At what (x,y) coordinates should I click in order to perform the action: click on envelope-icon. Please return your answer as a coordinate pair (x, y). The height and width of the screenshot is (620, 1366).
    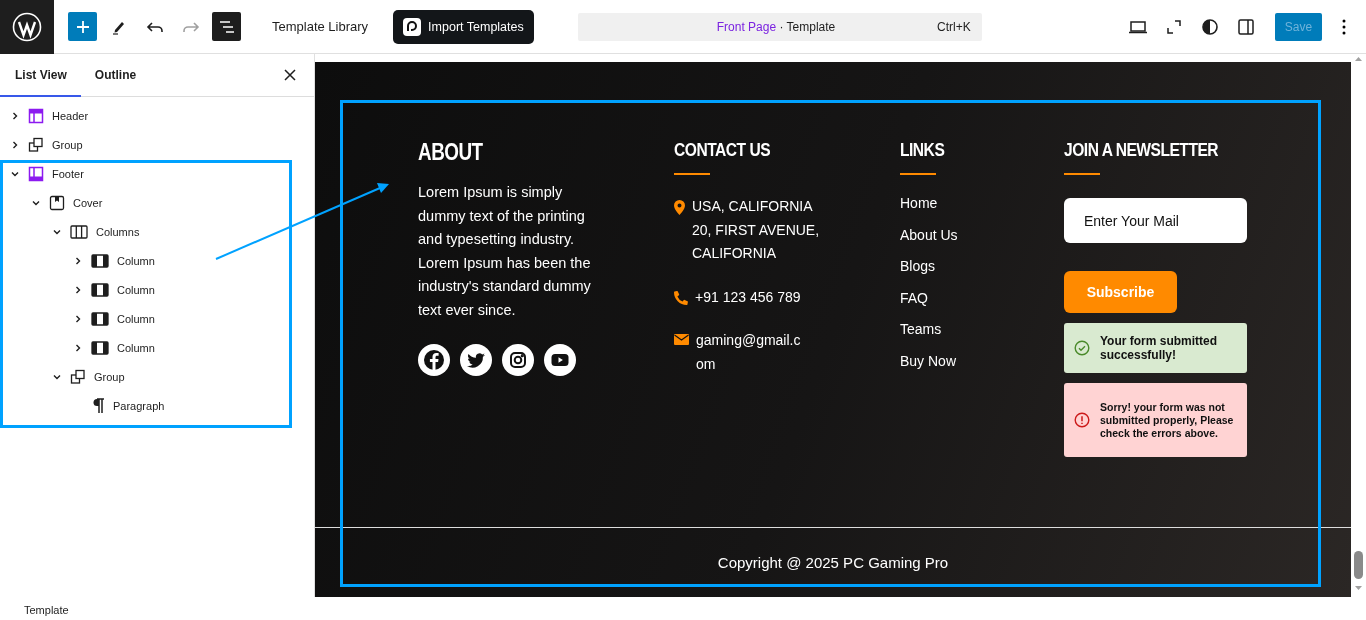
    Looking at the image, I should click on (681, 339).